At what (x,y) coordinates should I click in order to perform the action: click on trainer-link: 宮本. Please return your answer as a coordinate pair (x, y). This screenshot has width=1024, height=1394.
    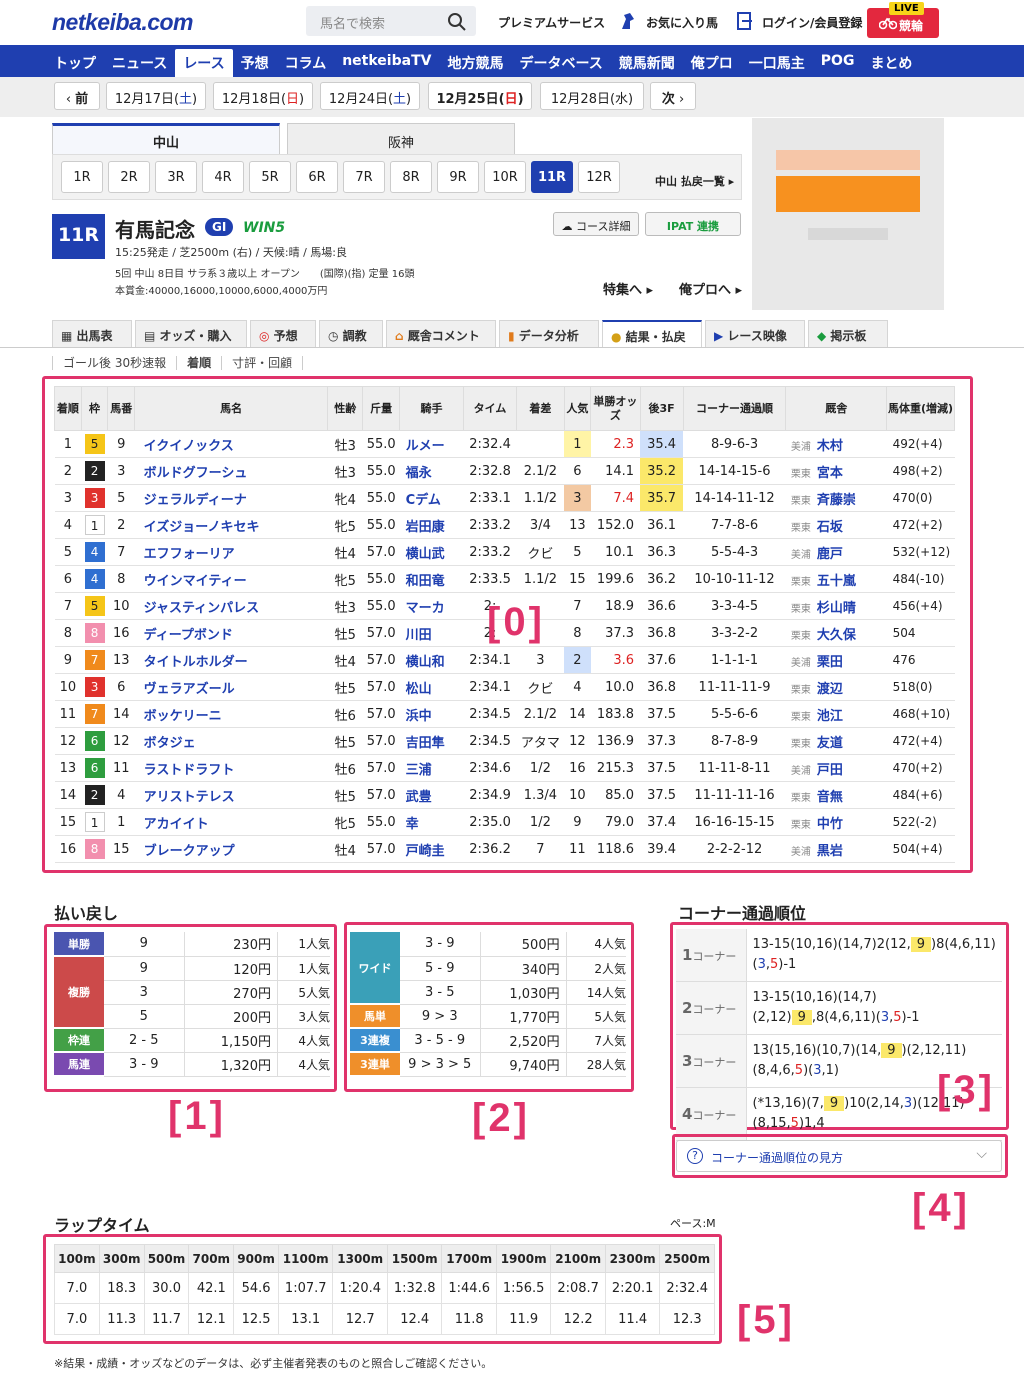
    Looking at the image, I should click on (830, 473).